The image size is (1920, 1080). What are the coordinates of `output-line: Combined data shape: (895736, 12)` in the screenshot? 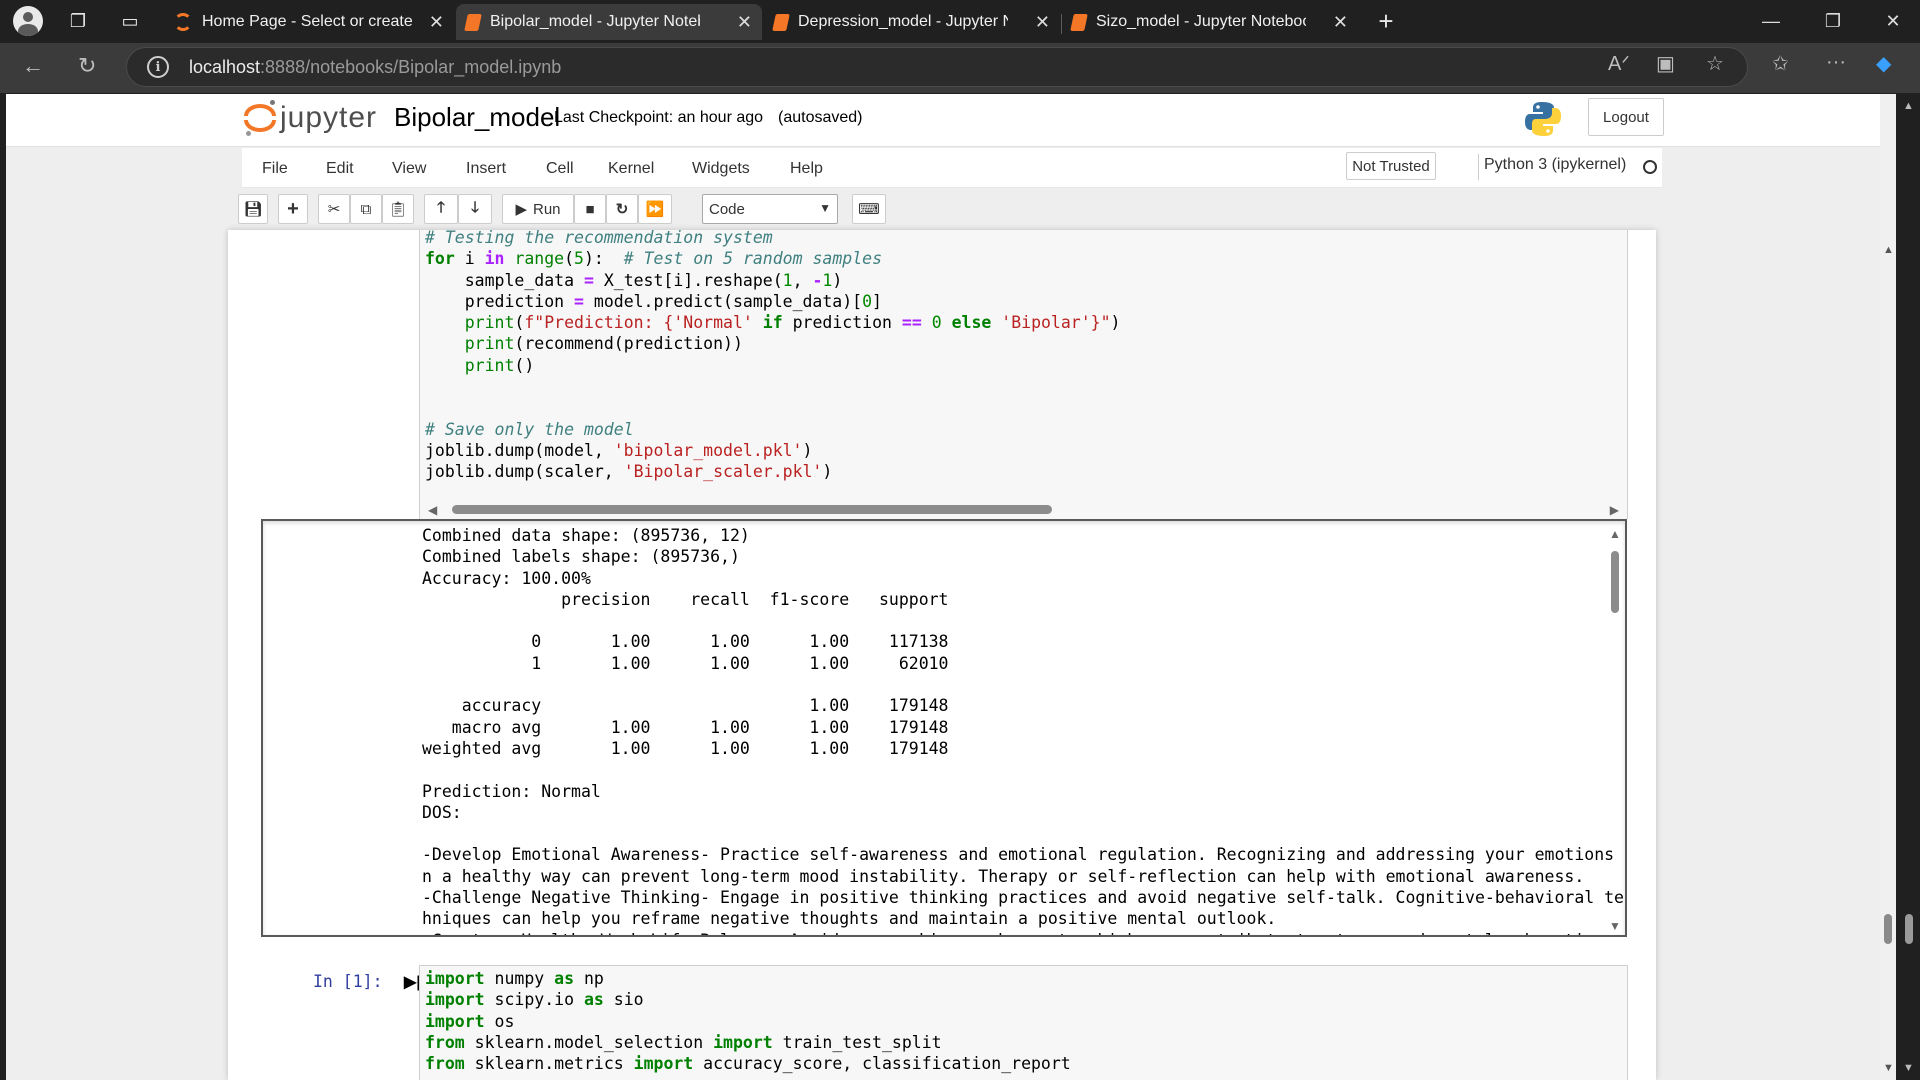 It's located at (586, 535).